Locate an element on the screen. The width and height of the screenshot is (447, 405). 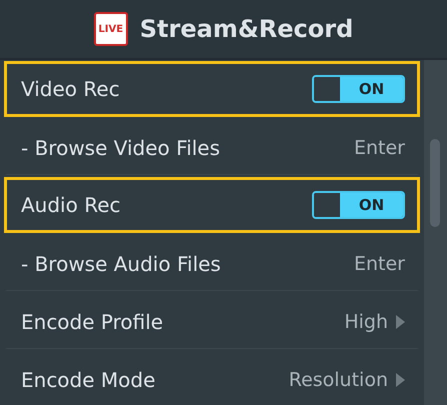
settings-row: Audio Rec ON is located at coordinates (212, 205).